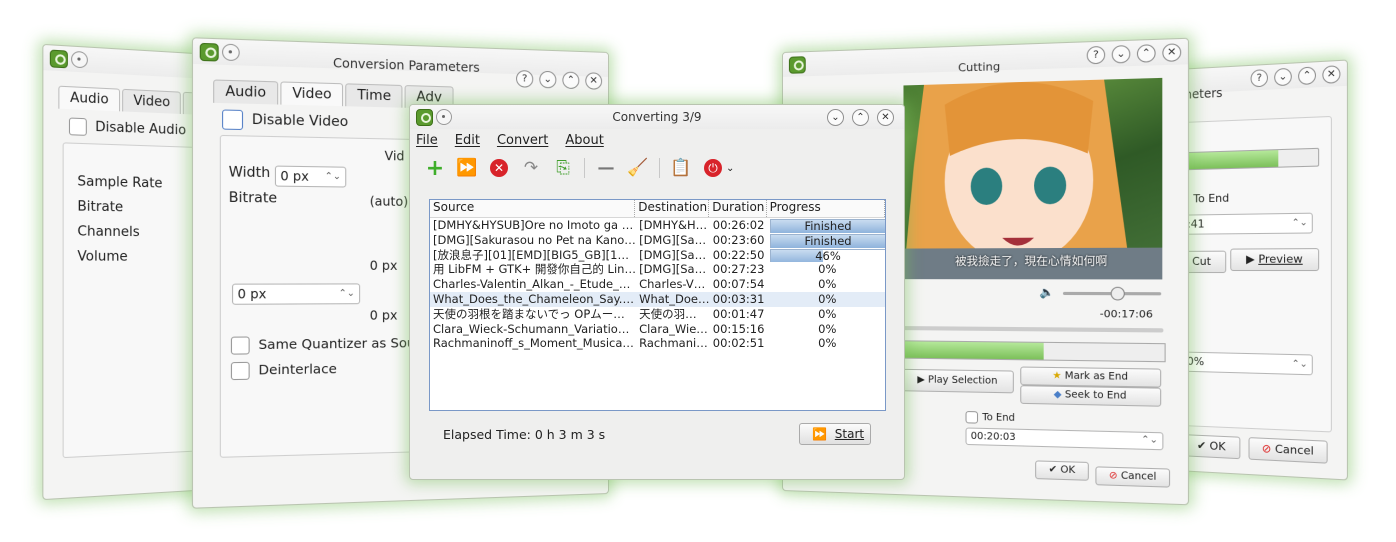 This screenshot has height=542, width=1396. Describe the element at coordinates (531, 168) in the screenshot. I see `redo-icon: ↷` at that location.